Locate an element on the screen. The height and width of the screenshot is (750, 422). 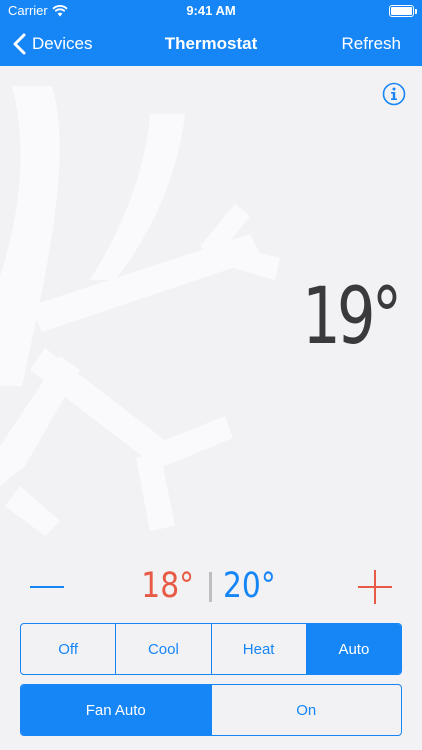
battery-icon is located at coordinates (403, 11).